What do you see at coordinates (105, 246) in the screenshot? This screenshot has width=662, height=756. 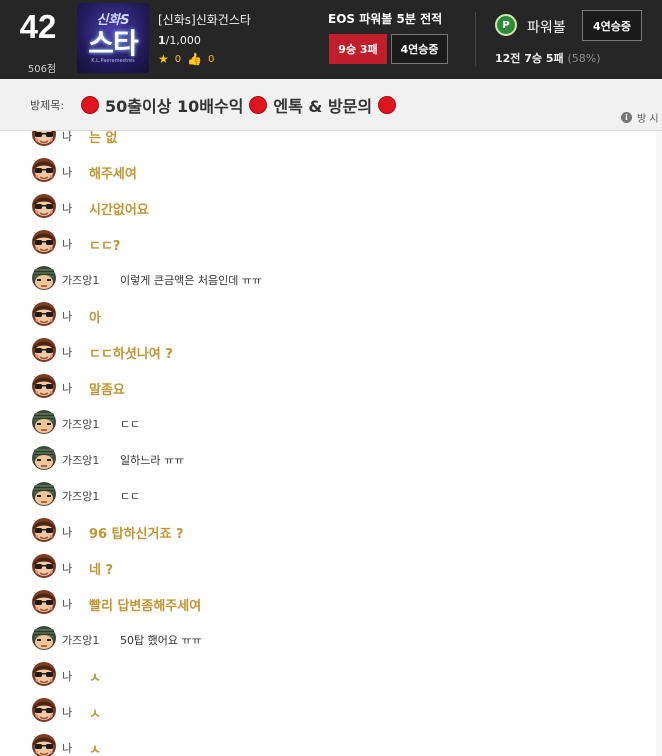 I see `chat-message-text: ㄷㄷ?` at bounding box center [105, 246].